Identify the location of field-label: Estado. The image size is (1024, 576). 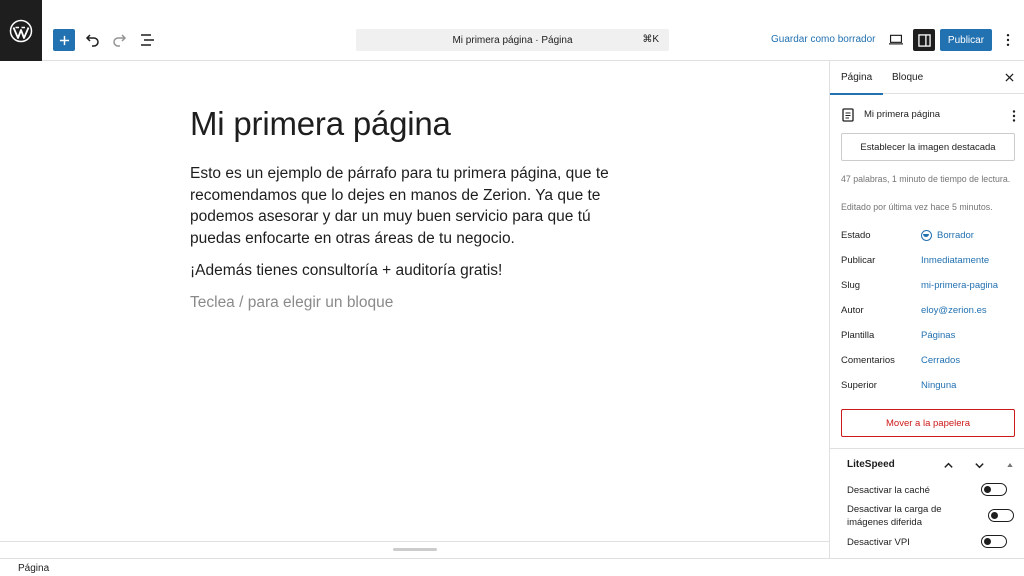
(856, 235).